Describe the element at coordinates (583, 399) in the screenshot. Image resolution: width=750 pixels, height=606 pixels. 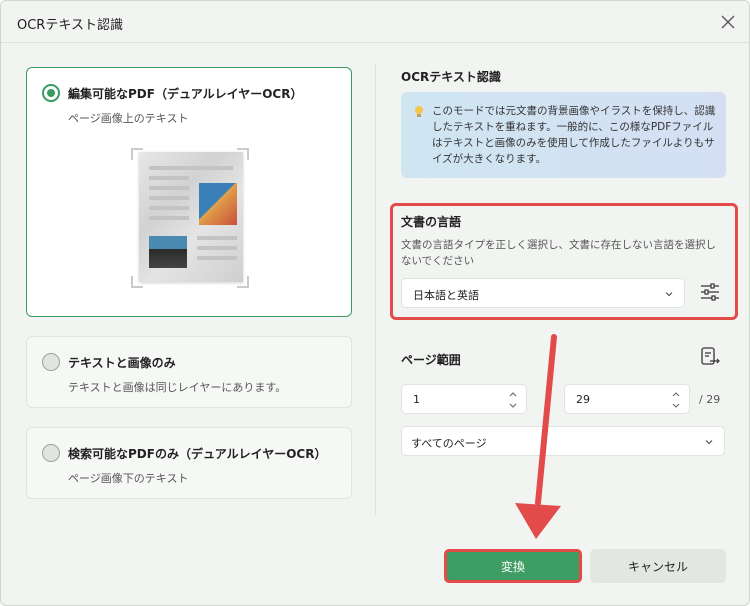
I see `page-to-value: 29` at that location.